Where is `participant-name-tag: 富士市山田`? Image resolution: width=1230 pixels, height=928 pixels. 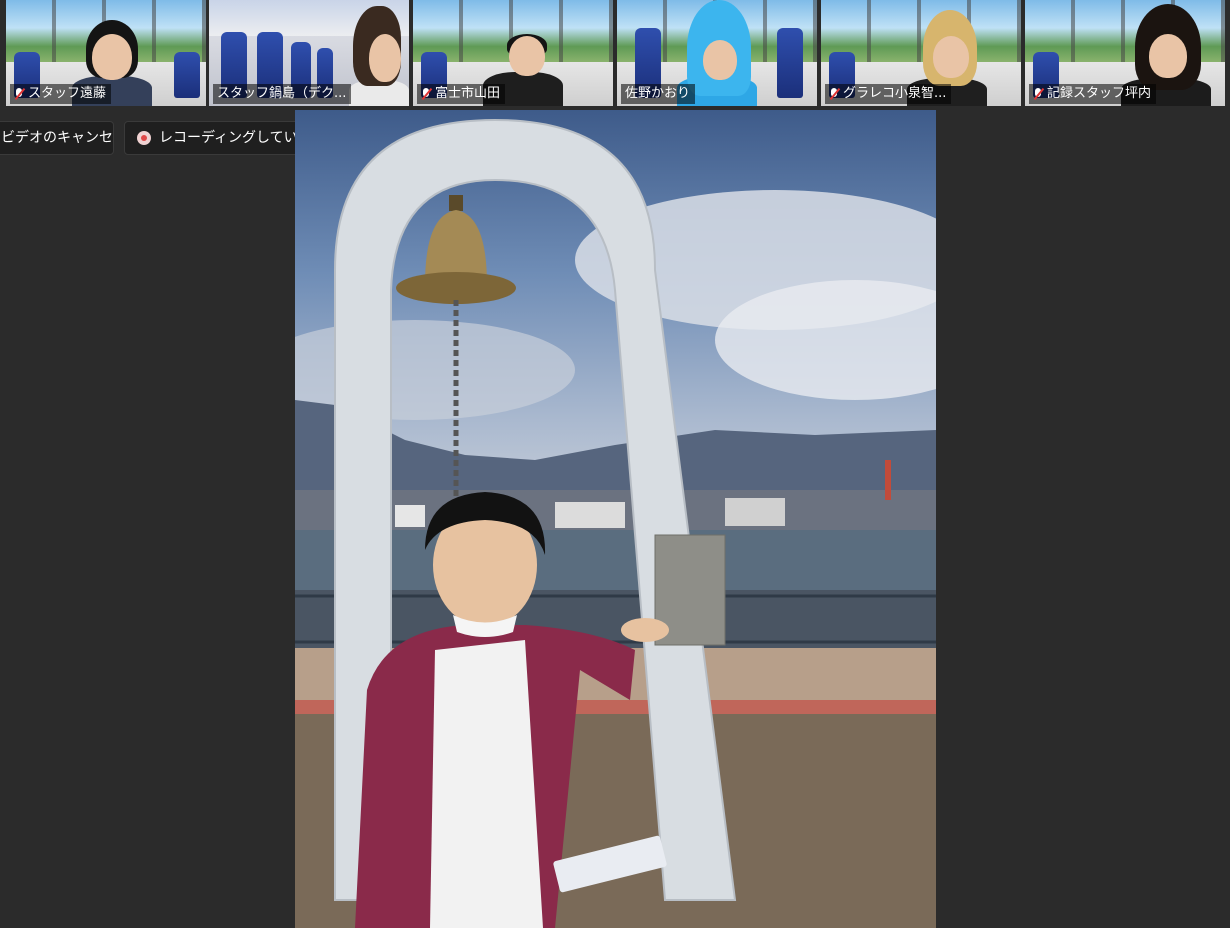 participant-name-tag: 富士市山田 is located at coordinates (461, 94).